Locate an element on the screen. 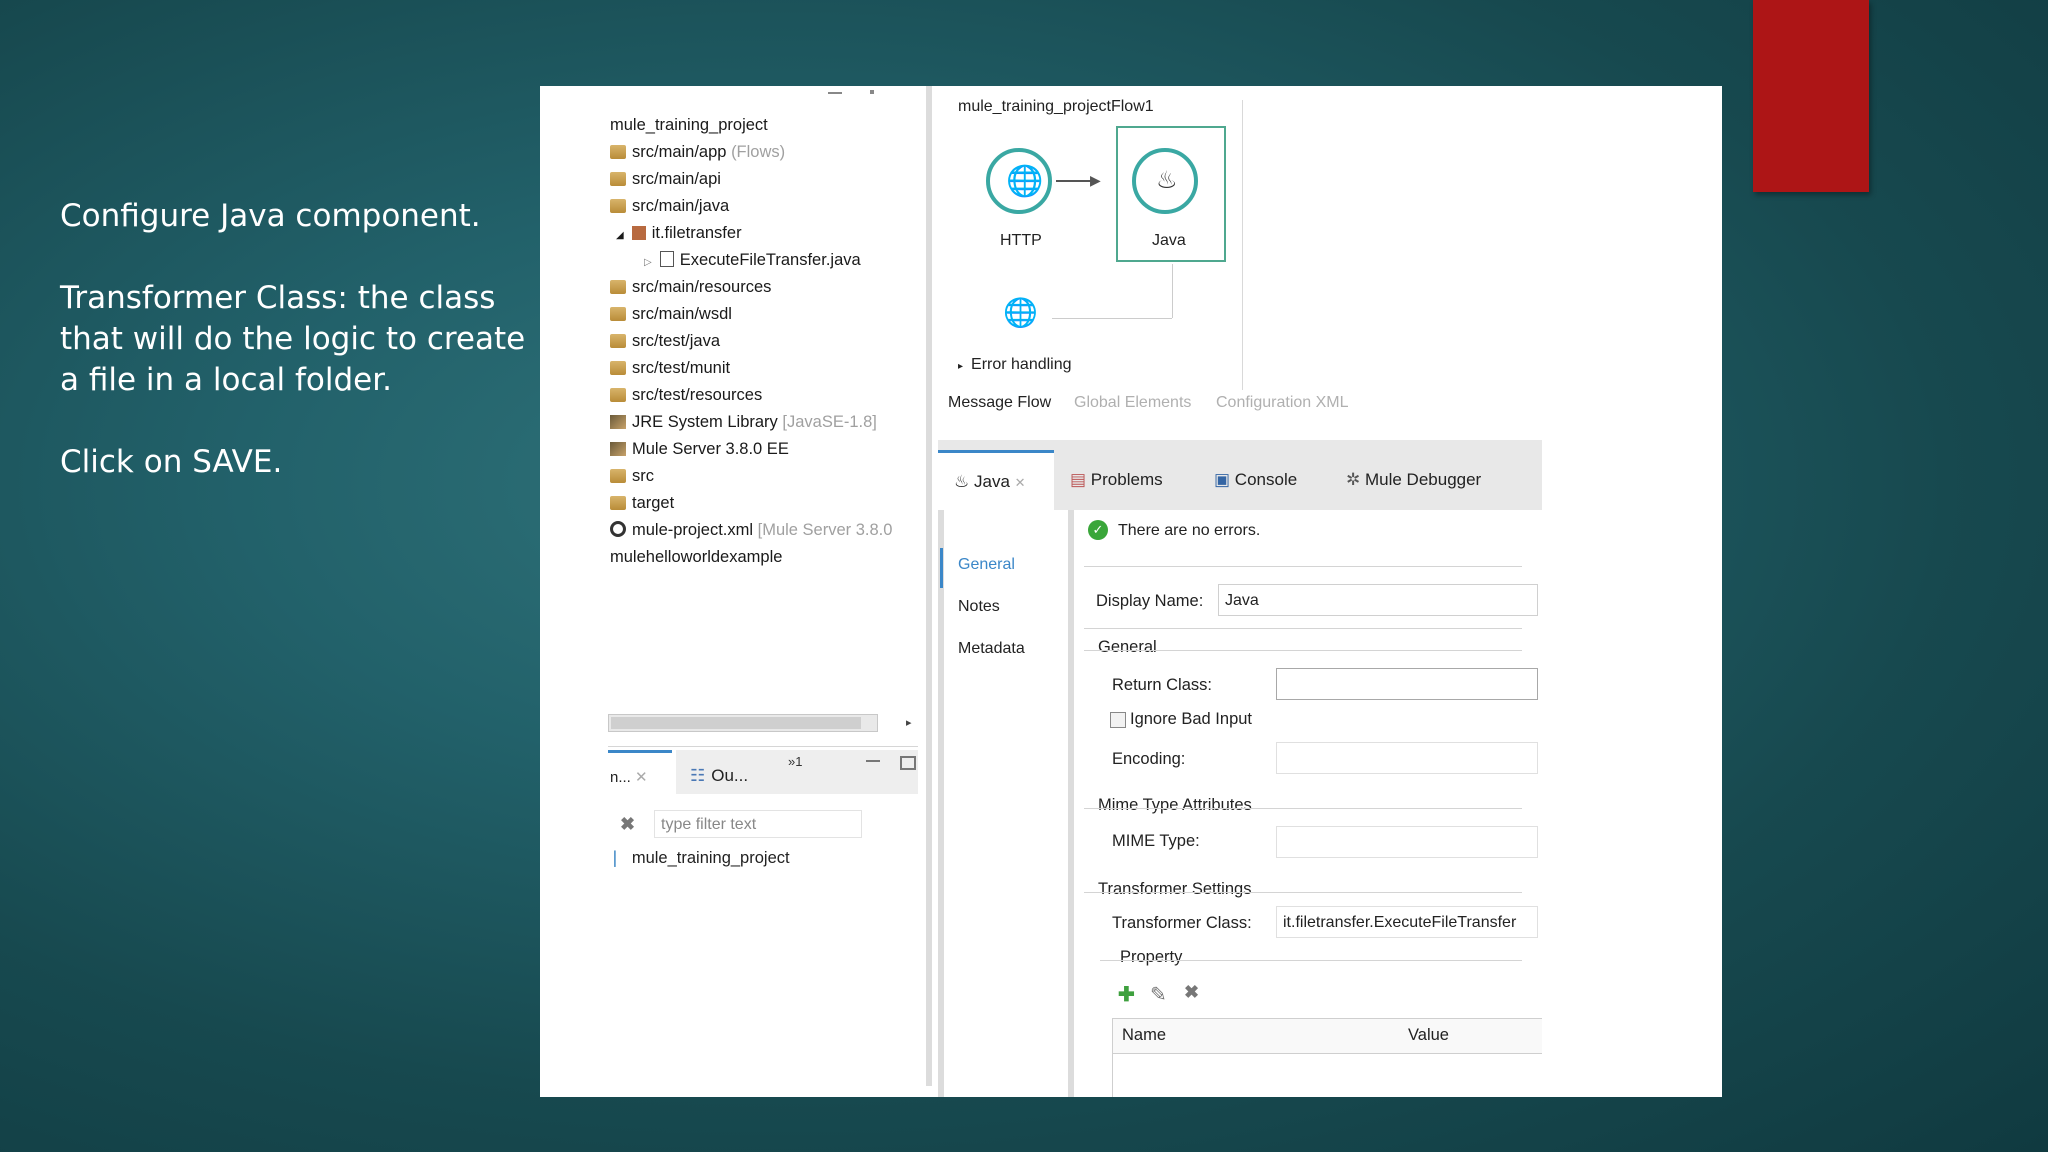 The image size is (2048, 1152). delete-icon: ✖ is located at coordinates (1191, 992).